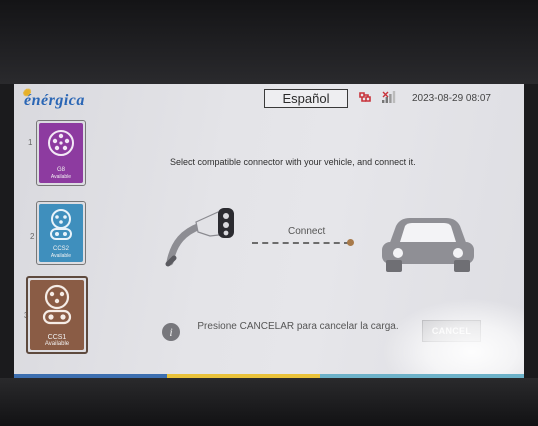 The height and width of the screenshot is (426, 538). I want to click on connector-slot-number: 1, so click(30, 142).